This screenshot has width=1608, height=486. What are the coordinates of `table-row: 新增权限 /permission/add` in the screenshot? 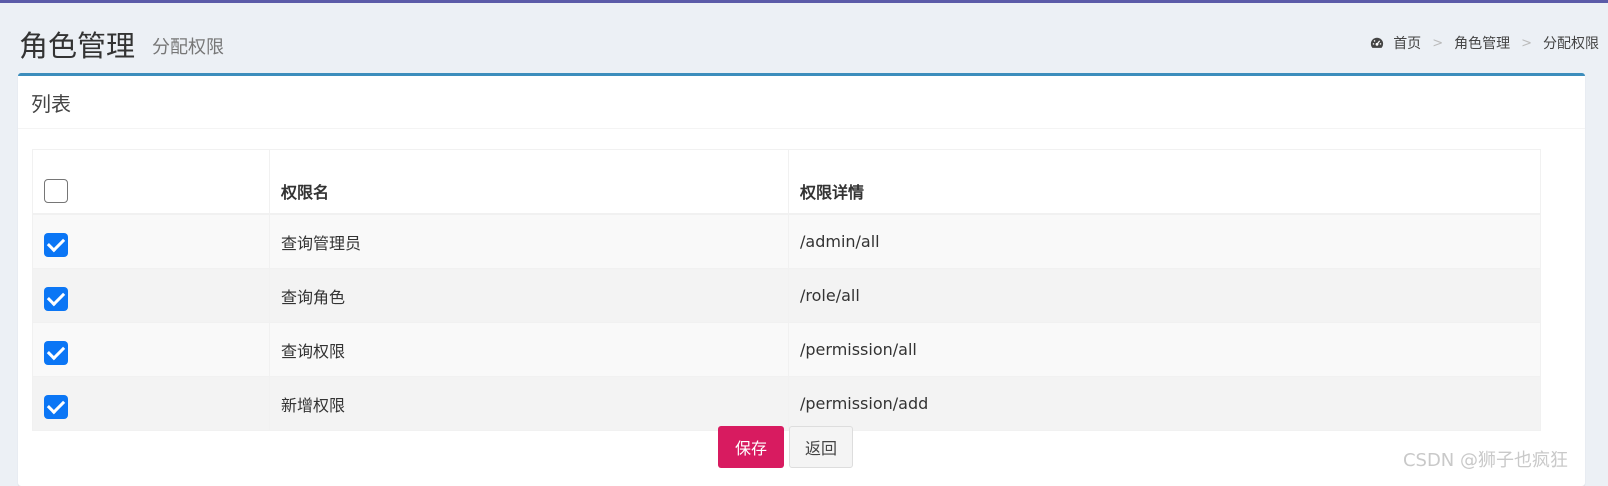 It's located at (786, 403).